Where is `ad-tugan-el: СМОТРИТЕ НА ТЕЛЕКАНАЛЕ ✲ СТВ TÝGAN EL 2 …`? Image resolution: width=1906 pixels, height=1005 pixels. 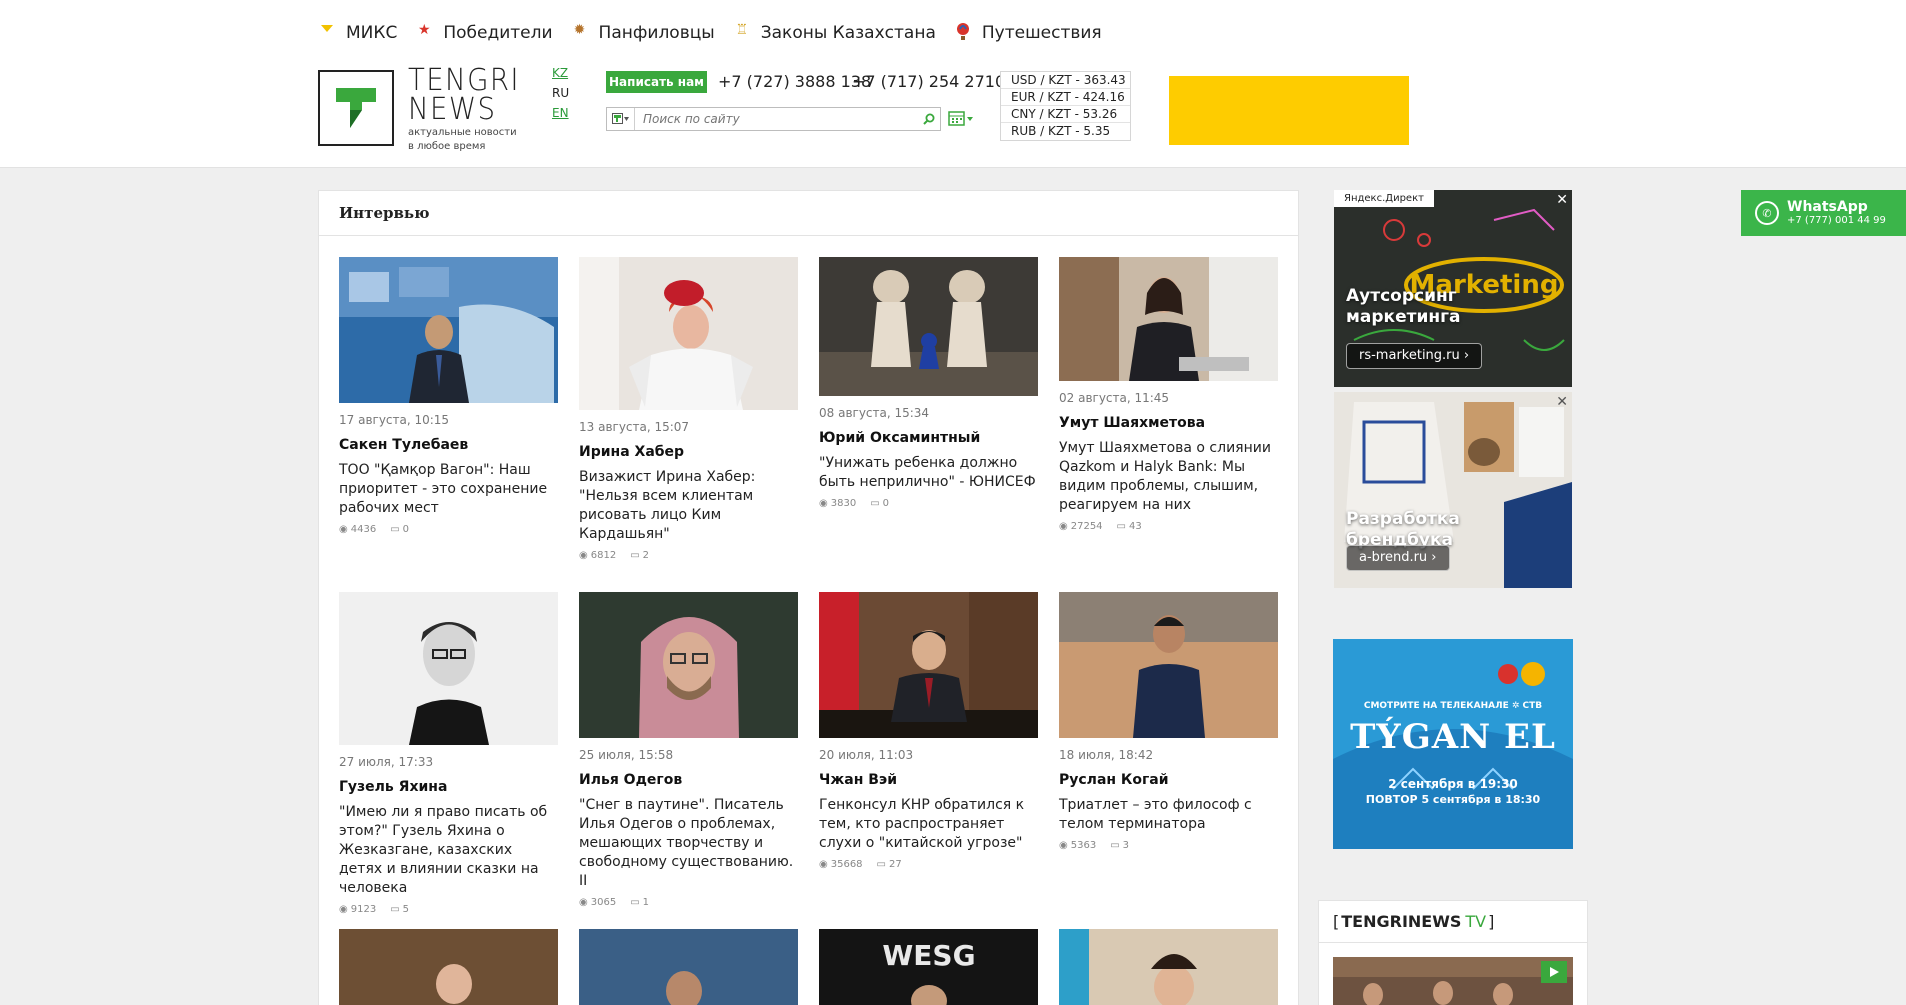
ad-tugan-el: СМОТРИТЕ НА ТЕЛЕКАНАЛЕ ✲ СТВ TÝGAN EL 2 … is located at coordinates (1453, 744).